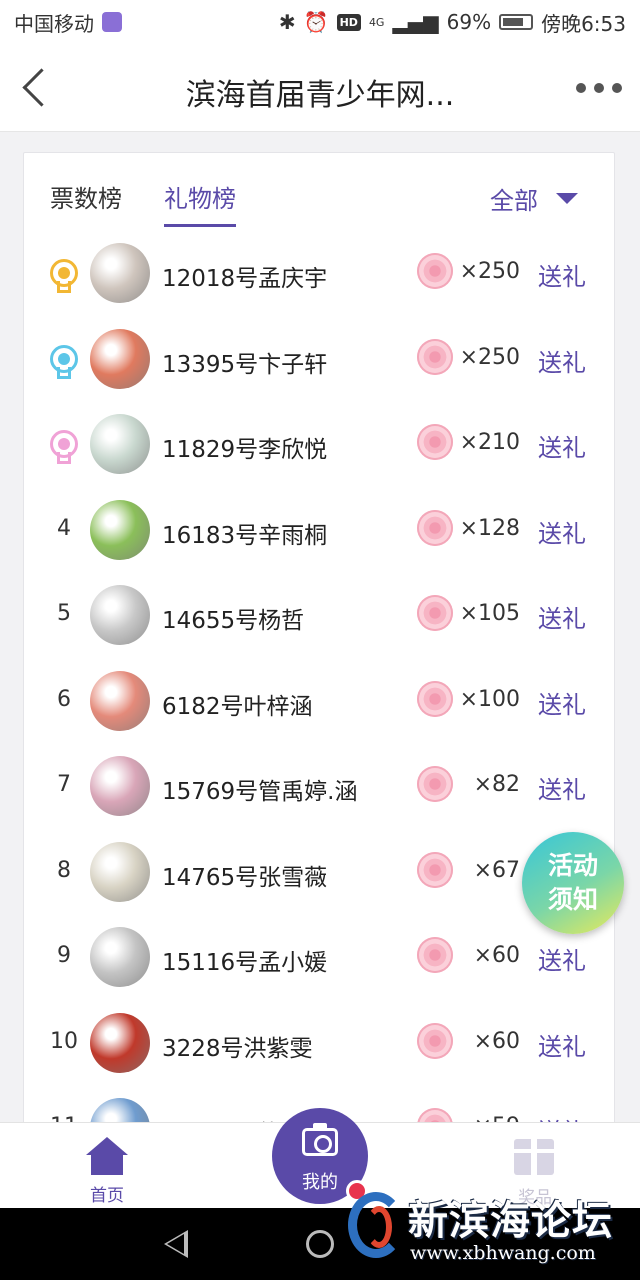 The width and height of the screenshot is (640, 1280). I want to click on back-button, so click(38, 88).